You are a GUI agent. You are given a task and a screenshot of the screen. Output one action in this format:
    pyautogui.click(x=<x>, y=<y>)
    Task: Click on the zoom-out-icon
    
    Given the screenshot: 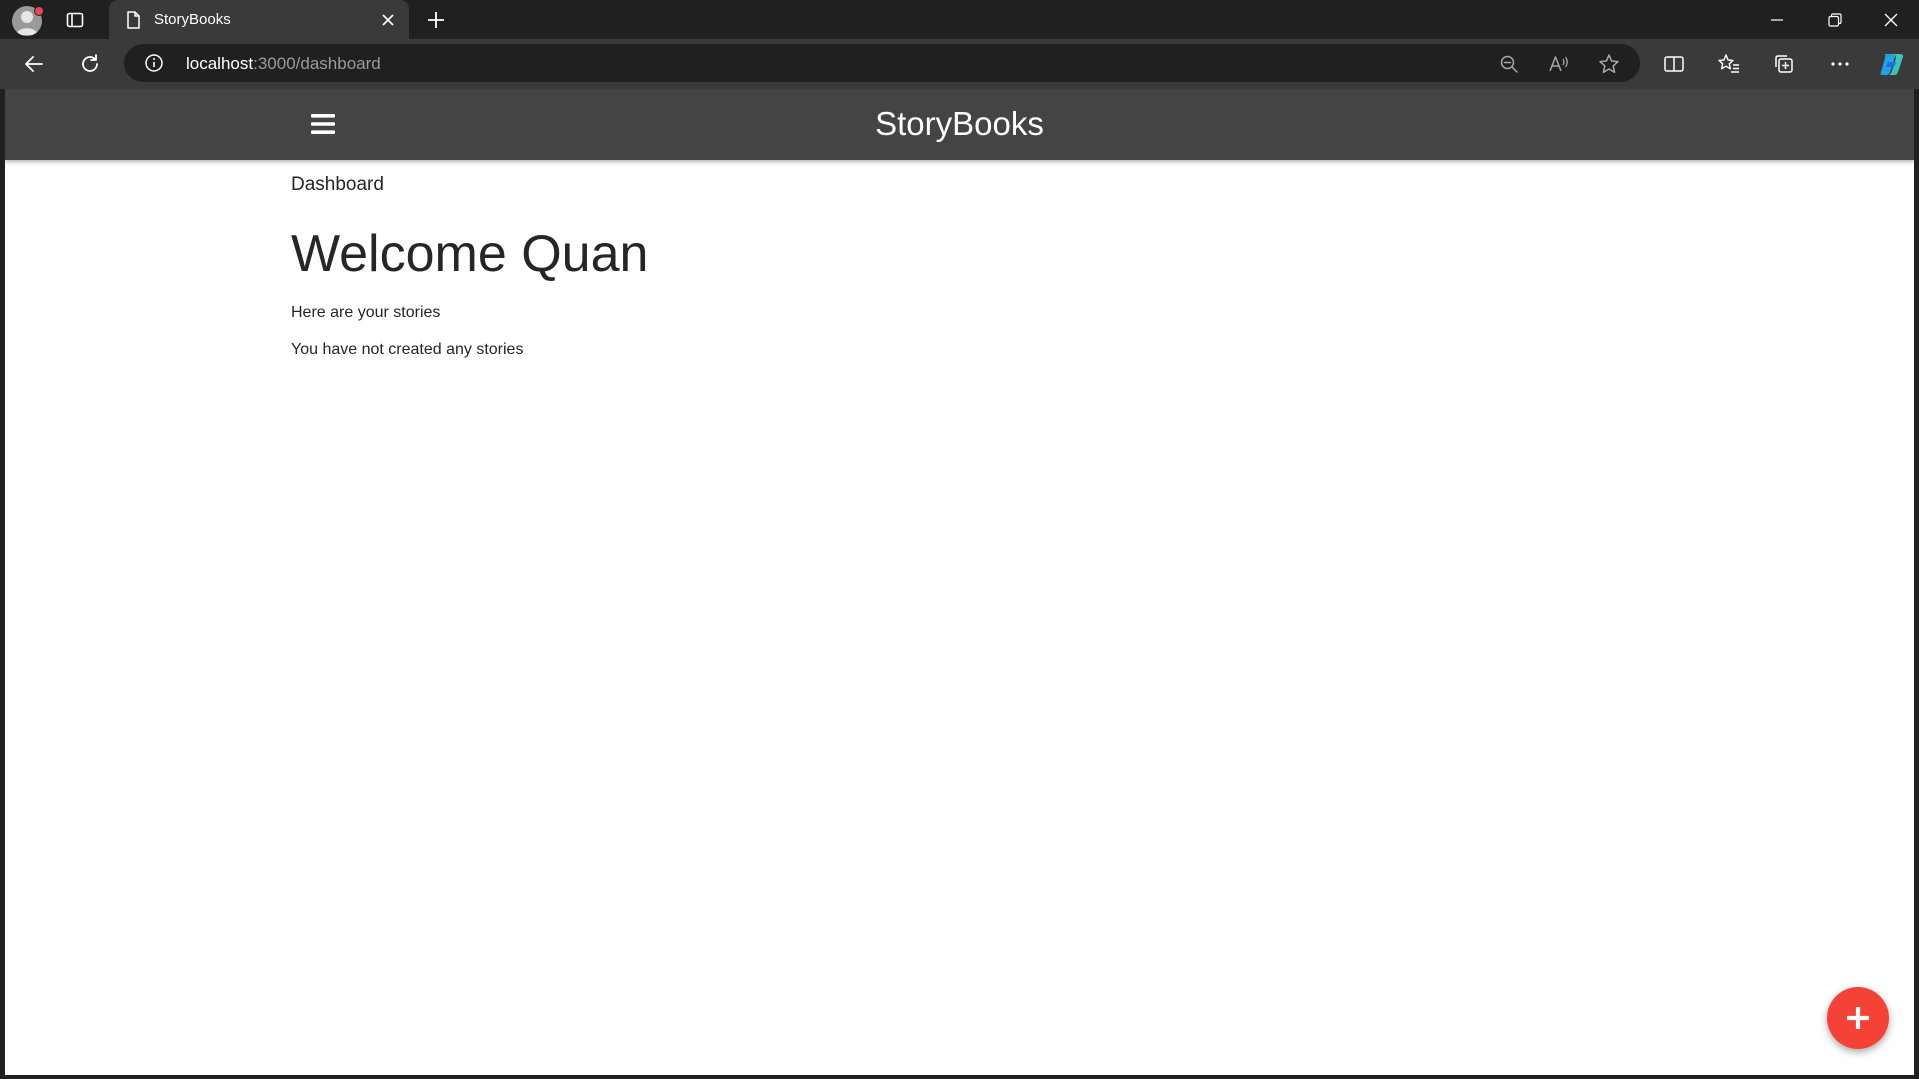 What is the action you would take?
    pyautogui.click(x=1509, y=64)
    